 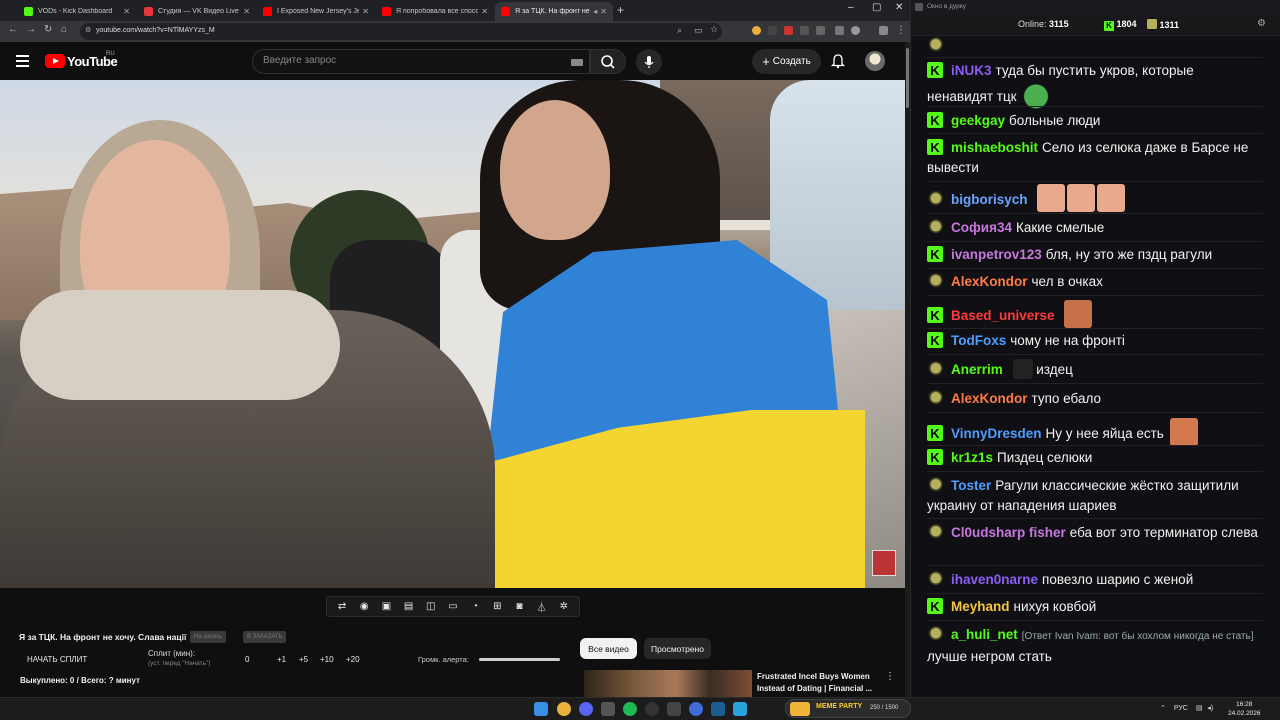 What do you see at coordinates (996, 433) in the screenshot?
I see `chat-username: VinnyDresden` at bounding box center [996, 433].